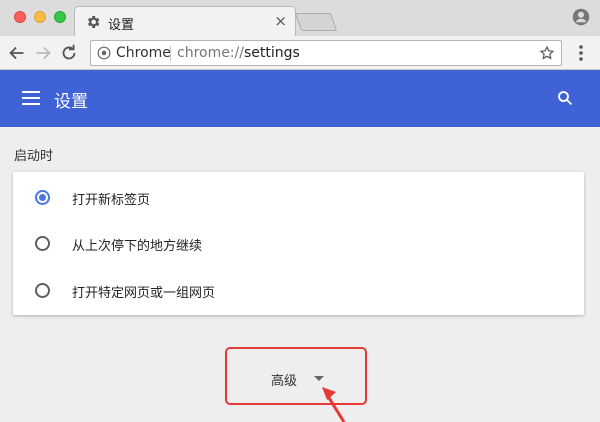  What do you see at coordinates (581, 17) in the screenshot?
I see `profile-icon` at bounding box center [581, 17].